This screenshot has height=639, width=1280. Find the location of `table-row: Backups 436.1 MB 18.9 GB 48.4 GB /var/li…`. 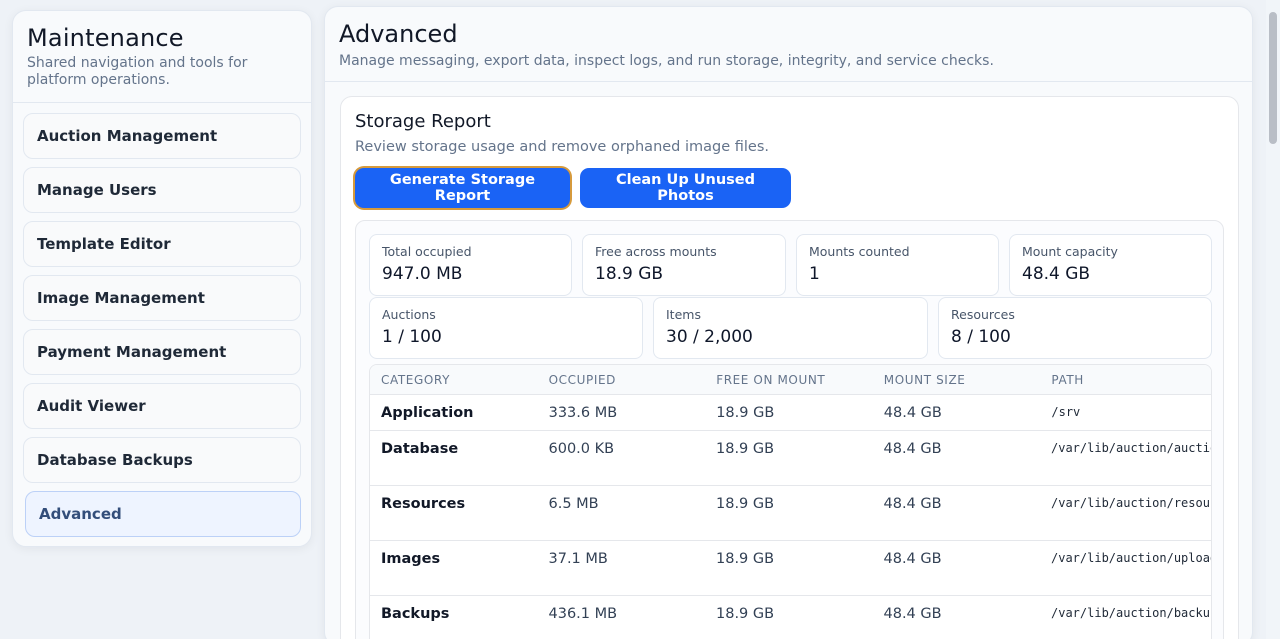

table-row: Backups 436.1 MB 18.9 GB 48.4 GB /var/li… is located at coordinates (790, 617).